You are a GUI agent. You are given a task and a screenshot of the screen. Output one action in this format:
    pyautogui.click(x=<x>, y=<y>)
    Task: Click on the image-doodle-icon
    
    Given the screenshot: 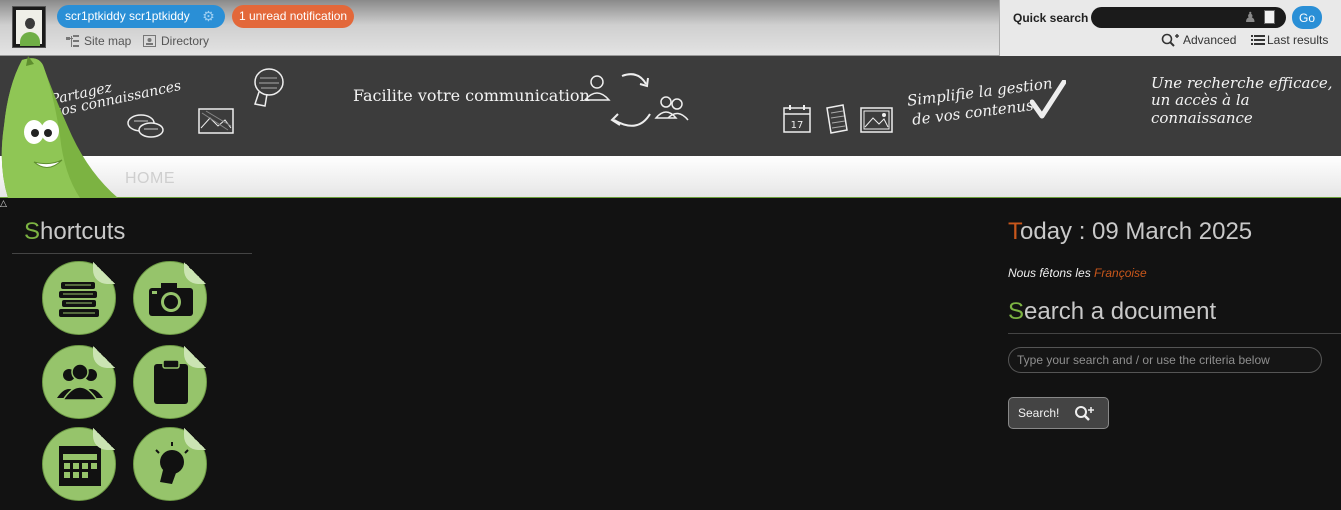 What is the action you would take?
    pyautogui.click(x=216, y=121)
    